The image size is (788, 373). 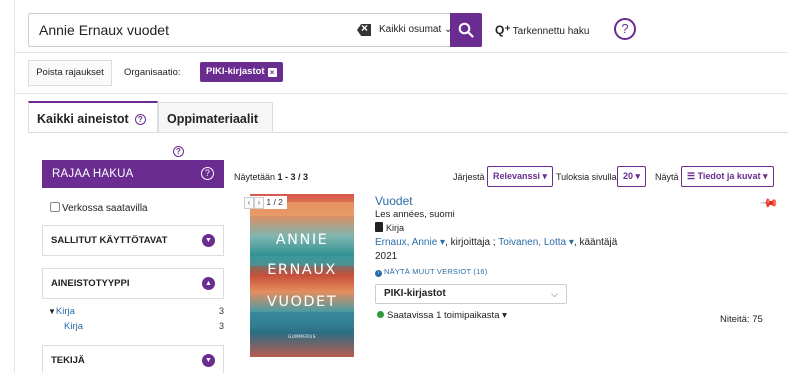 What do you see at coordinates (133, 283) in the screenshot?
I see `facet-material-type: AINEISTOTYYPPI ▲` at bounding box center [133, 283].